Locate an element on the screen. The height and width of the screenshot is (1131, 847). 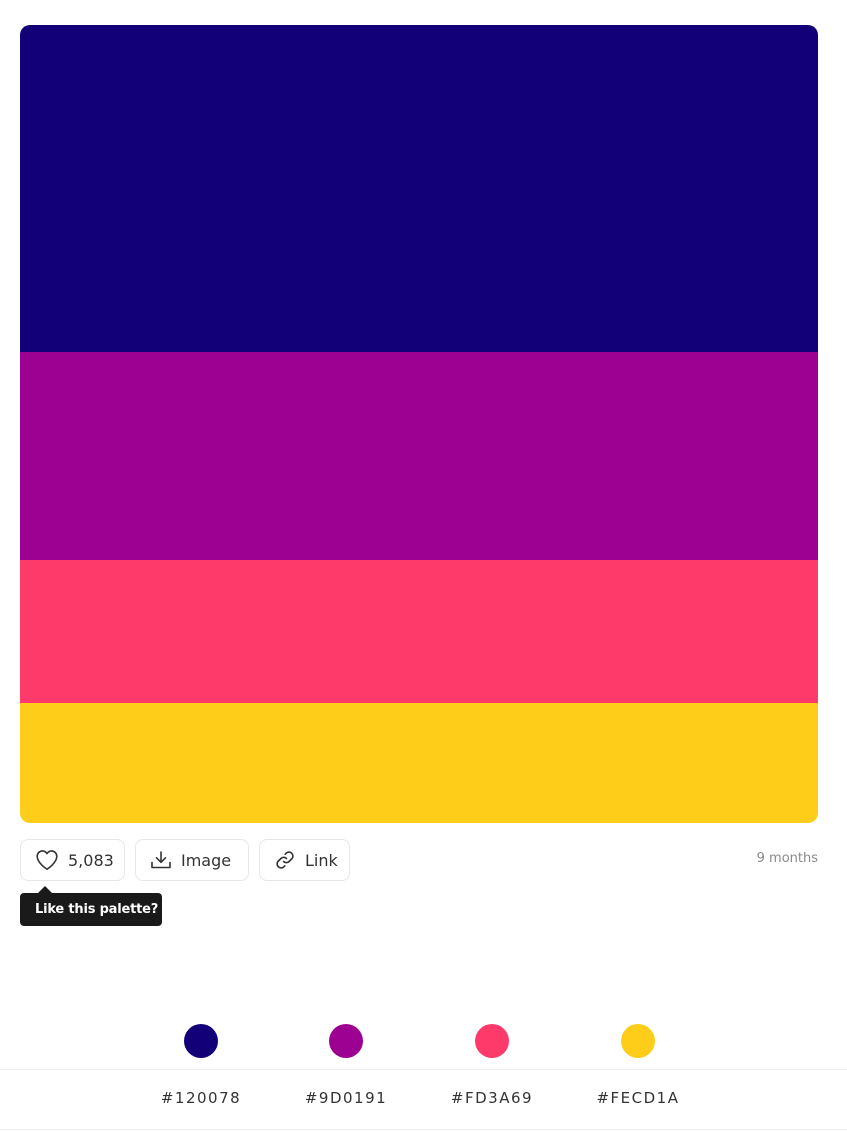
hex-code: #FECD1A is located at coordinates (638, 1098).